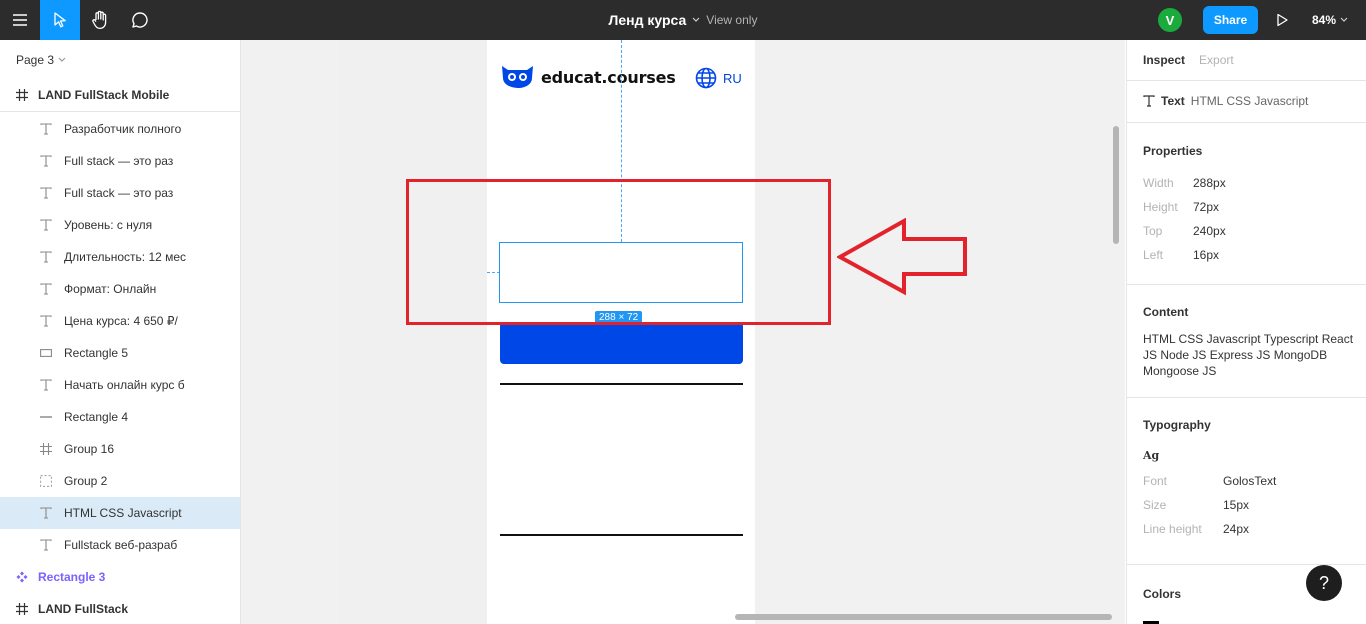 This screenshot has height=624, width=1366. I want to click on selected-layer-info: Text HTML CSS Javascript, so click(1225, 101).